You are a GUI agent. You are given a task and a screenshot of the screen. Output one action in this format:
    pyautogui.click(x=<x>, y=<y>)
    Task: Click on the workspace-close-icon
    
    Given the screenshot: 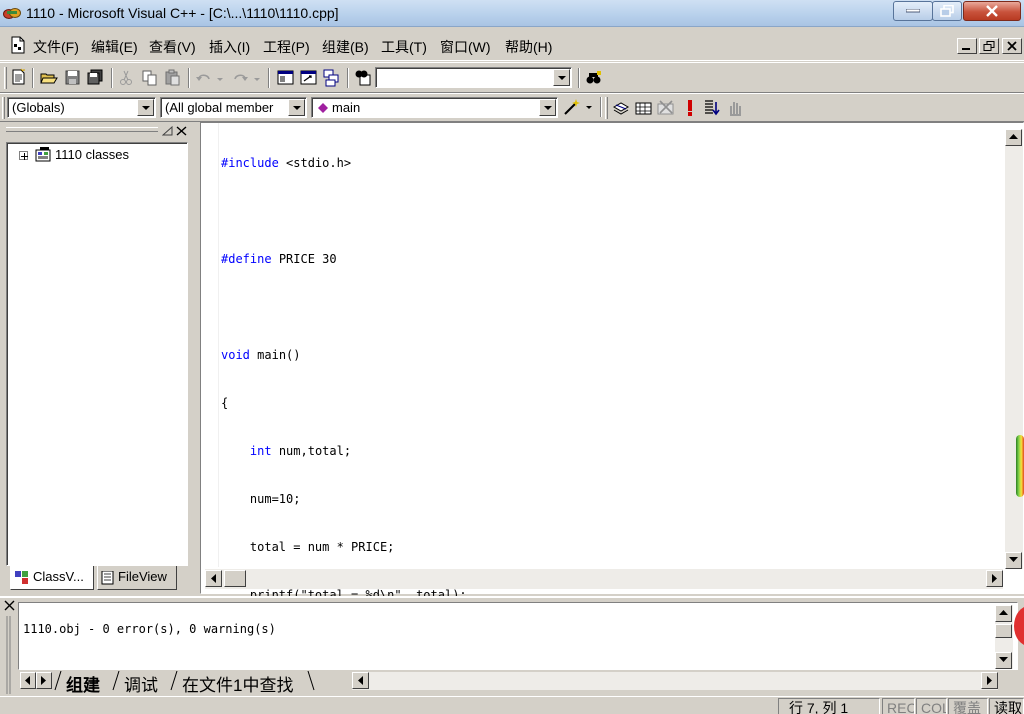 What is the action you would take?
    pyautogui.click(x=181, y=131)
    